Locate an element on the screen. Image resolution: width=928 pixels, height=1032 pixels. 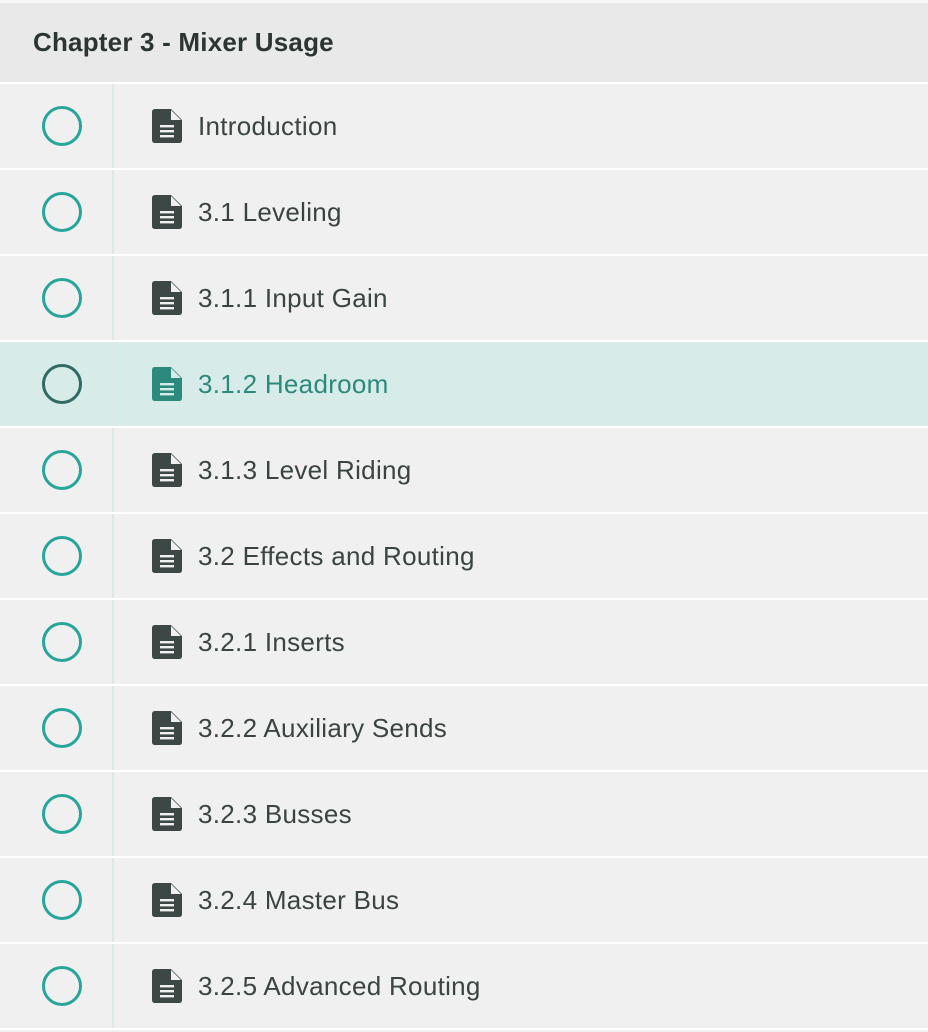
chapter-header: Chapter 3 - Mixer Usage is located at coordinates (464, 42).